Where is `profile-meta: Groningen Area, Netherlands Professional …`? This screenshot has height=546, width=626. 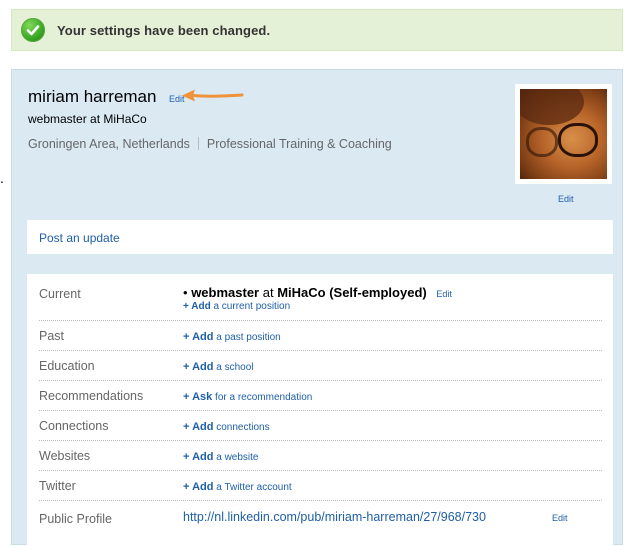
profile-meta: Groningen Area, Netherlands Professional … is located at coordinates (210, 144).